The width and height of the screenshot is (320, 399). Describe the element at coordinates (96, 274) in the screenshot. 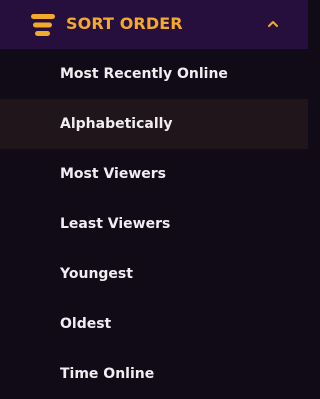

I see `sort-option-label: Youngest` at that location.